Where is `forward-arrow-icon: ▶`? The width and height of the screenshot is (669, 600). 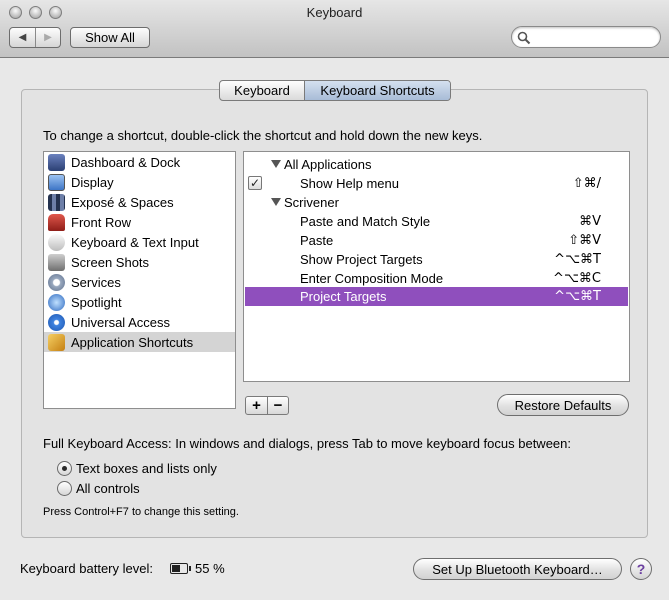
forward-arrow-icon: ▶ is located at coordinates (47, 37).